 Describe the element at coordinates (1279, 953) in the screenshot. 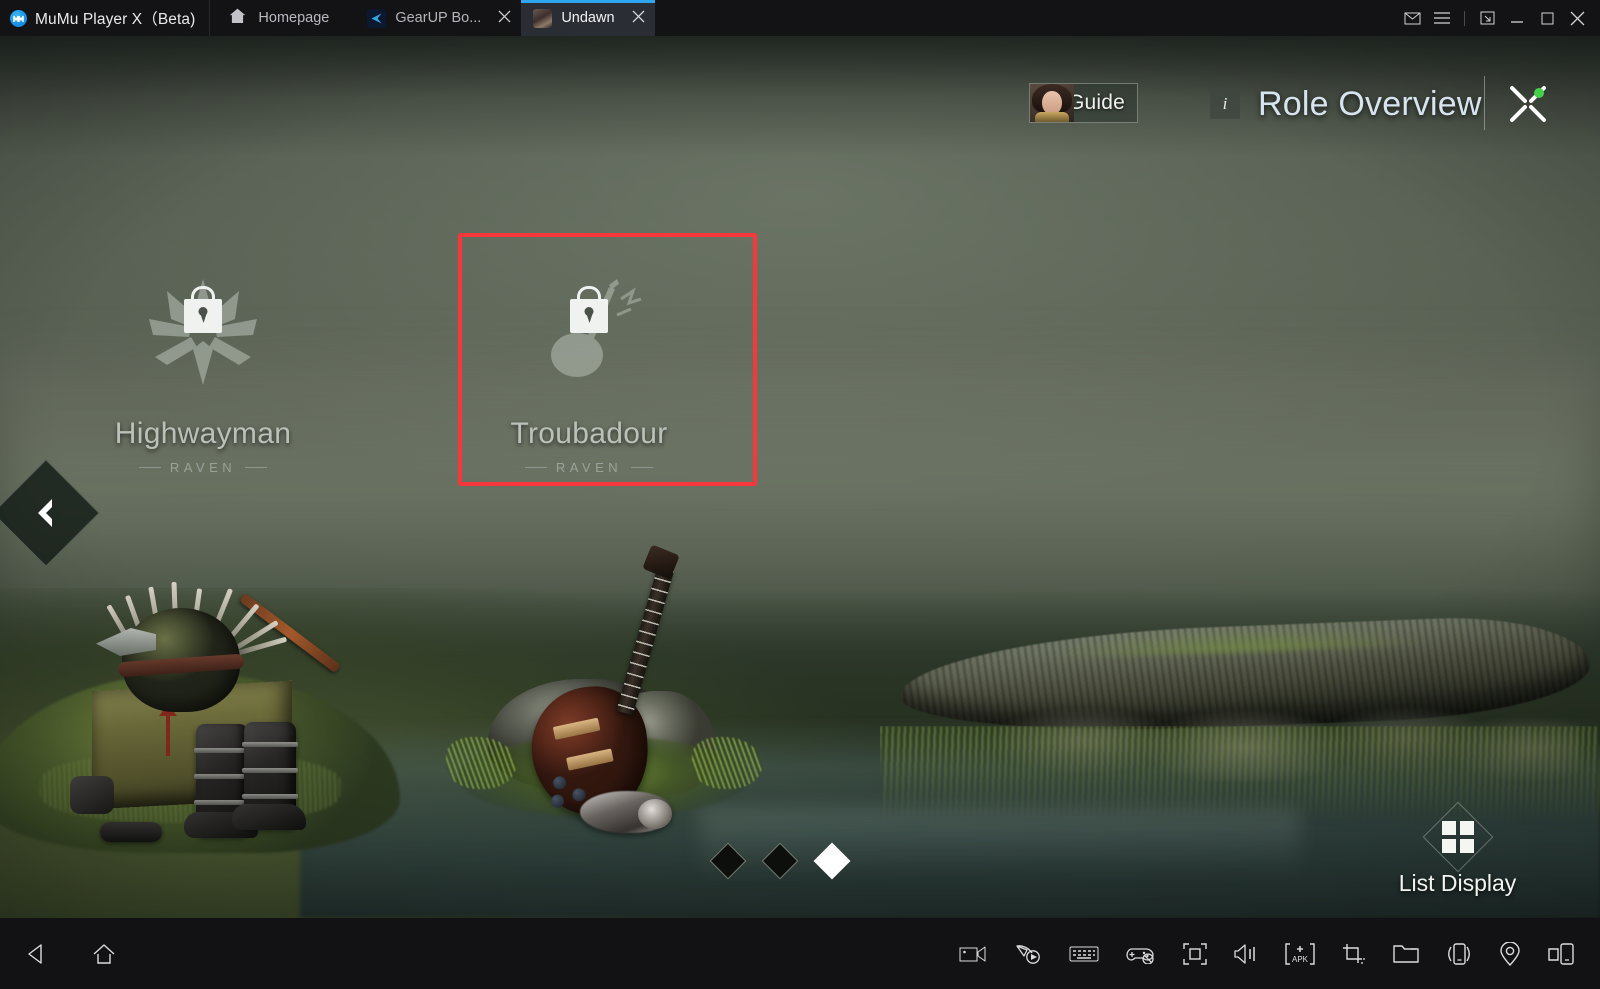

I see `emulator-tools: APK` at that location.